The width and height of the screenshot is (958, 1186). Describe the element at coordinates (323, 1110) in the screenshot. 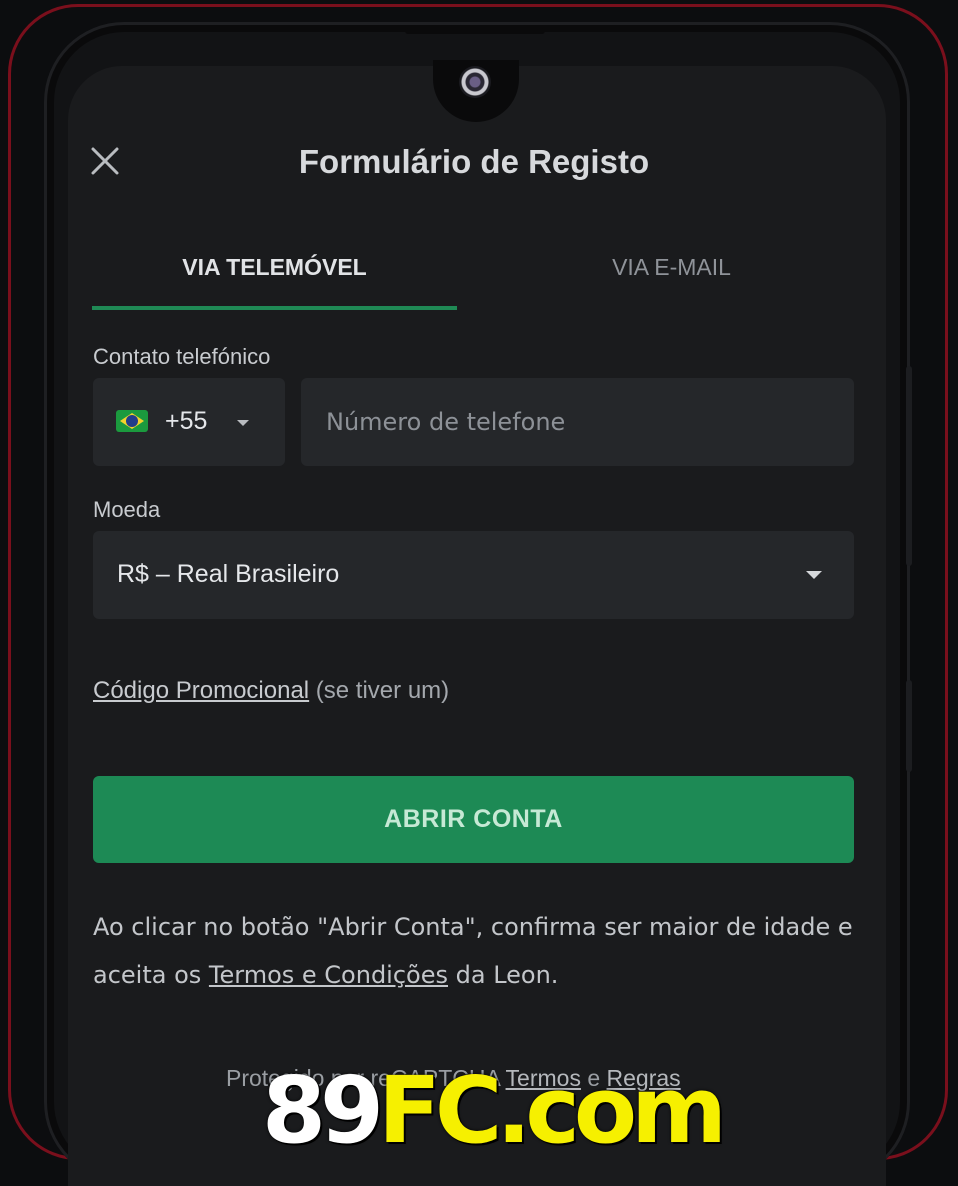

I see `watermark-part-1: 89` at that location.